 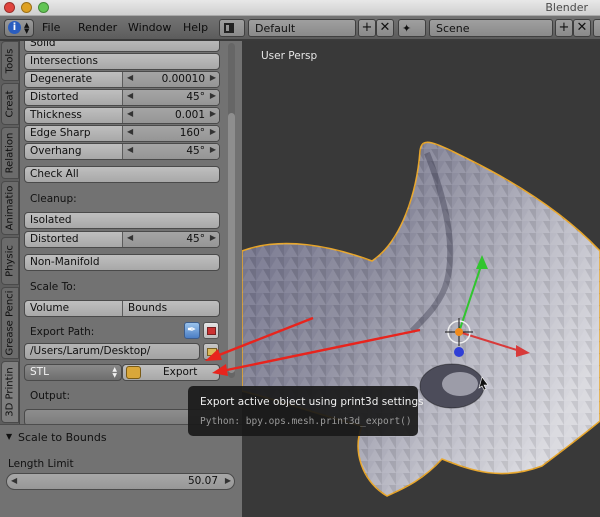 I want to click on info-icon: i, so click(x=14, y=27).